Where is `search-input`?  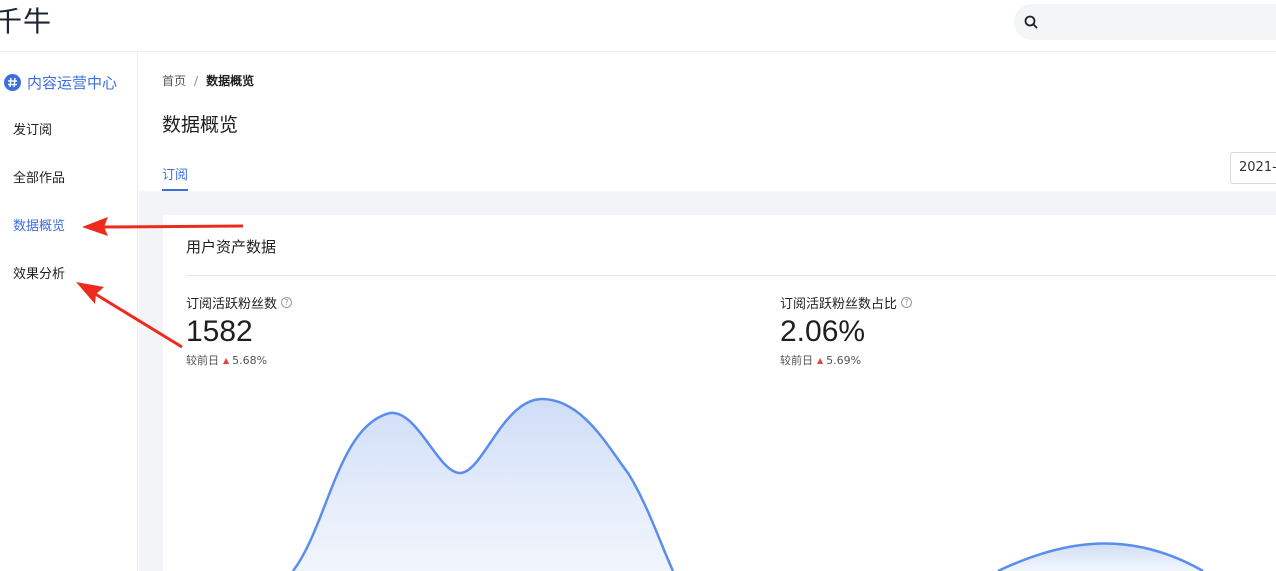
search-input is located at coordinates (1156, 22).